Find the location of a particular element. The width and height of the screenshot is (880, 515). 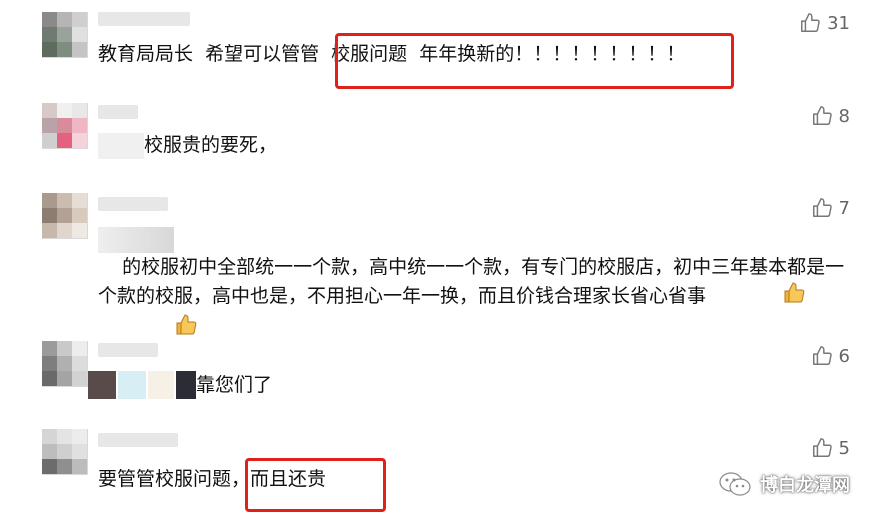

watermark: 博白龙潭网 is located at coordinates (784, 484).